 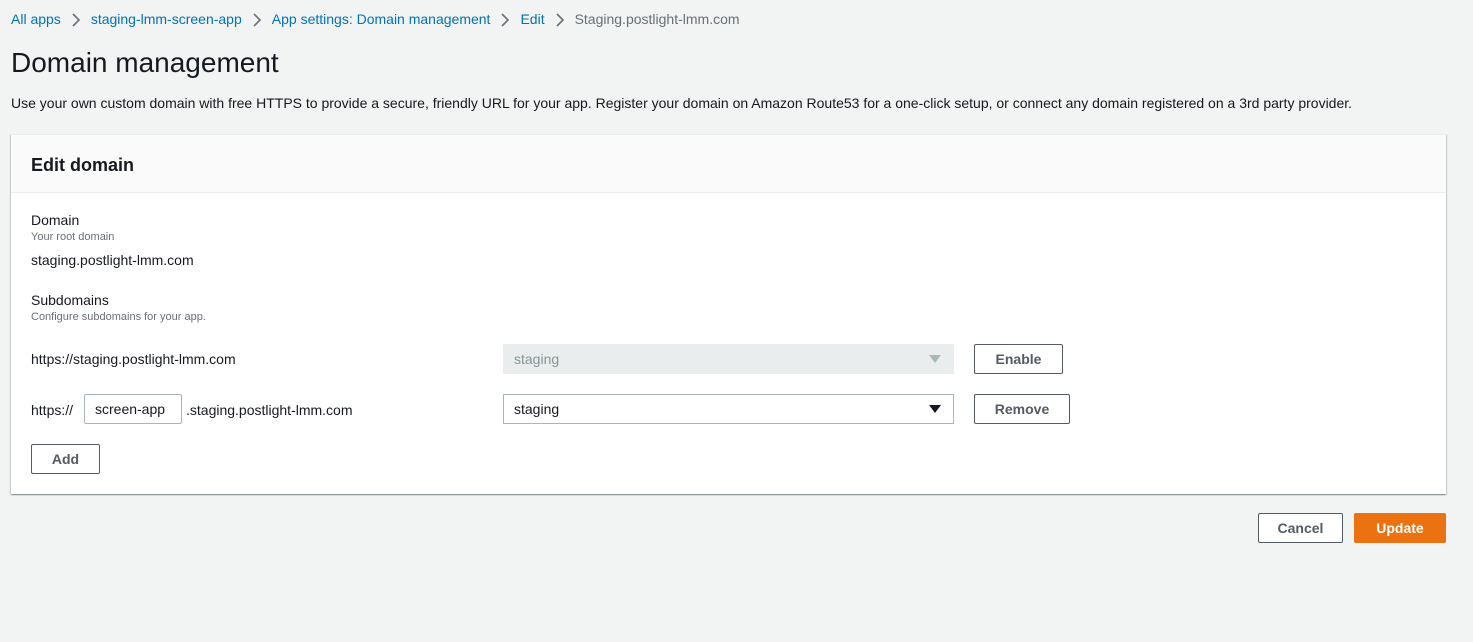 What do you see at coordinates (381, 19) in the screenshot?
I see `breadcrumb-app-settings: App settings: Domain management` at bounding box center [381, 19].